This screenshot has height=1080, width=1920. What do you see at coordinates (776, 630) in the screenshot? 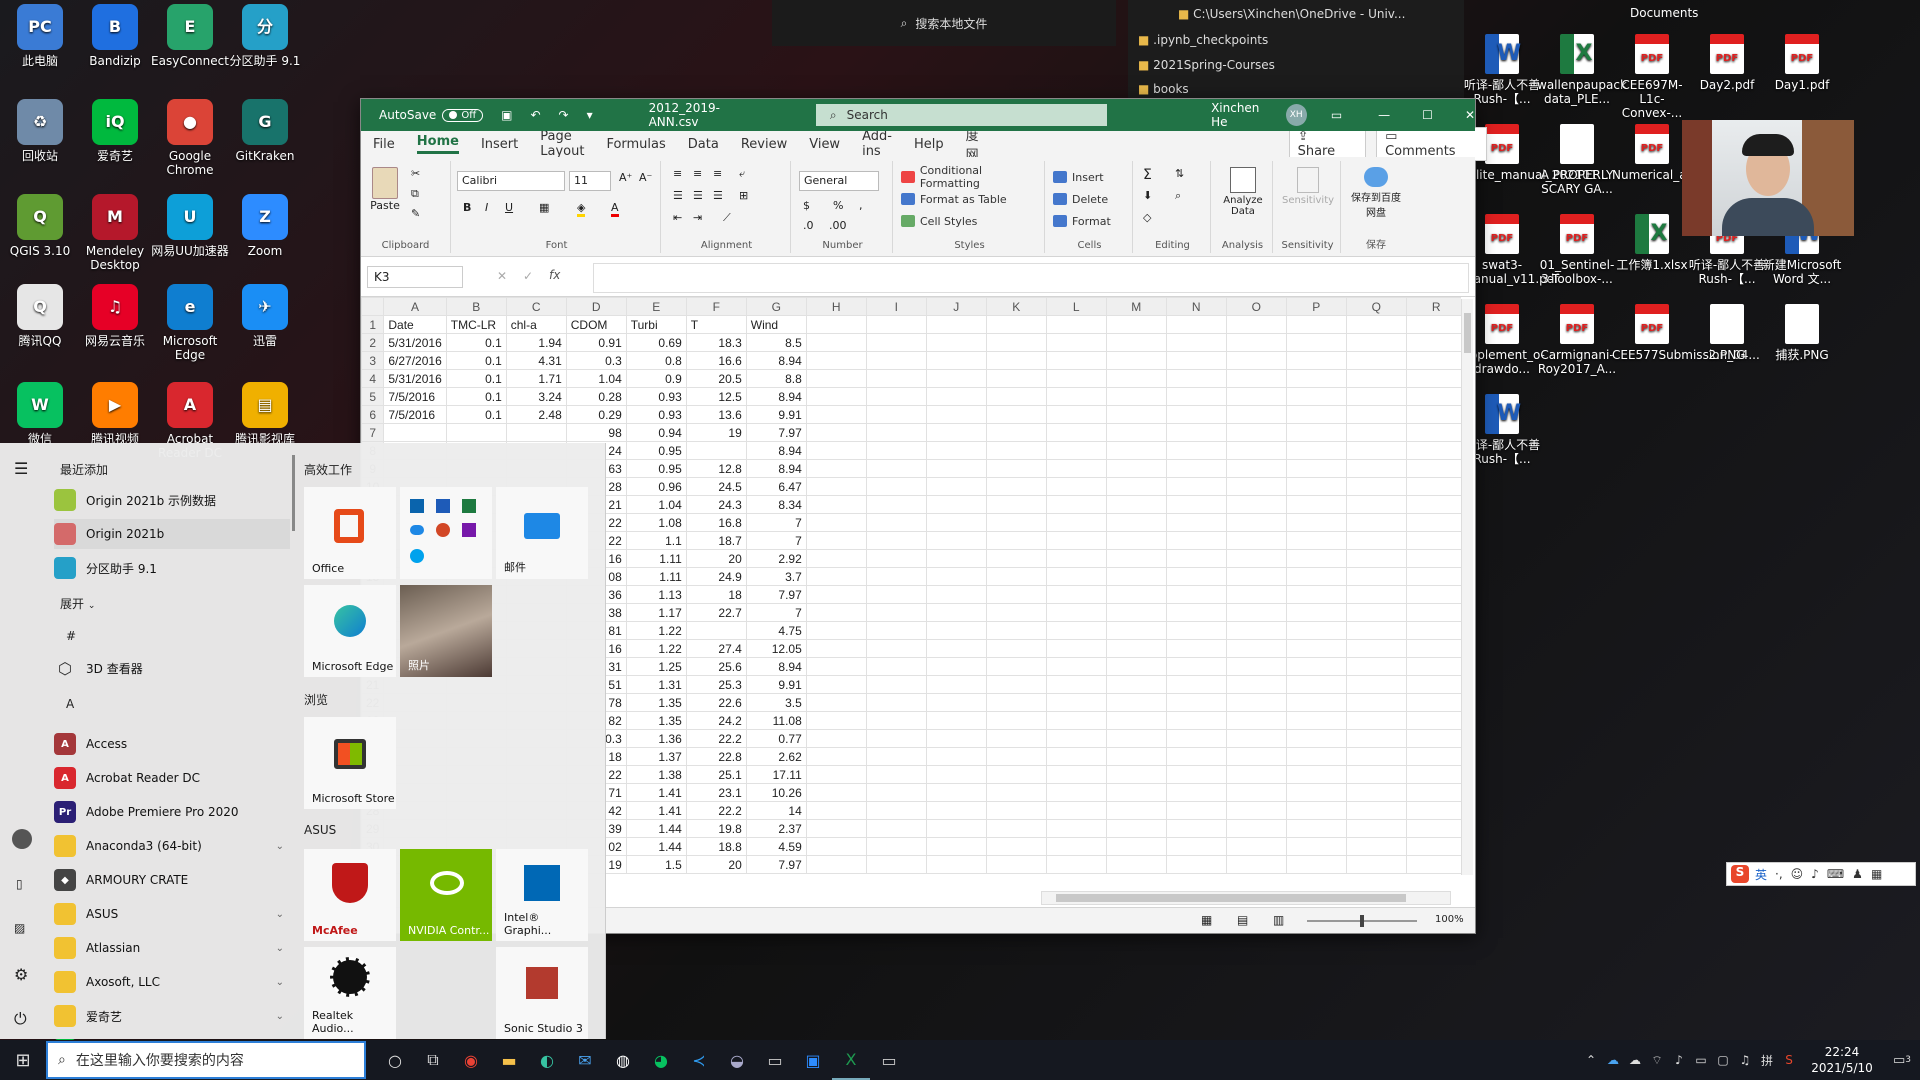
I see `cell: 4.75` at bounding box center [776, 630].